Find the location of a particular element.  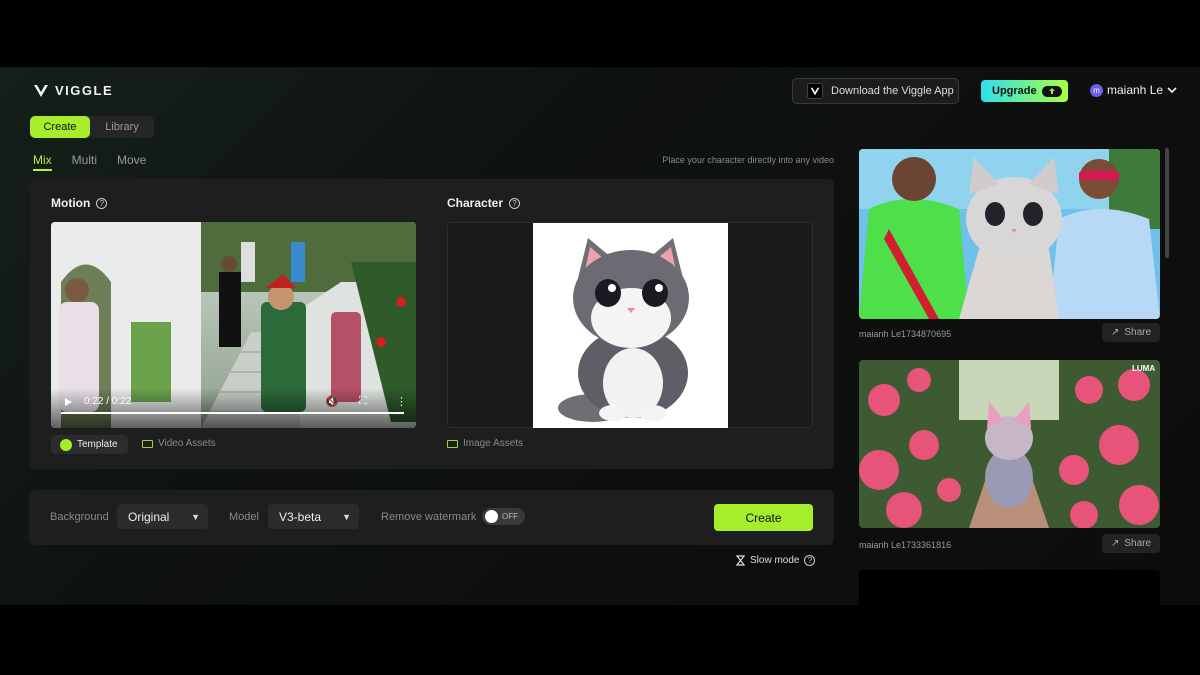

slow-mode: Slow mode ? is located at coordinates (776, 560).